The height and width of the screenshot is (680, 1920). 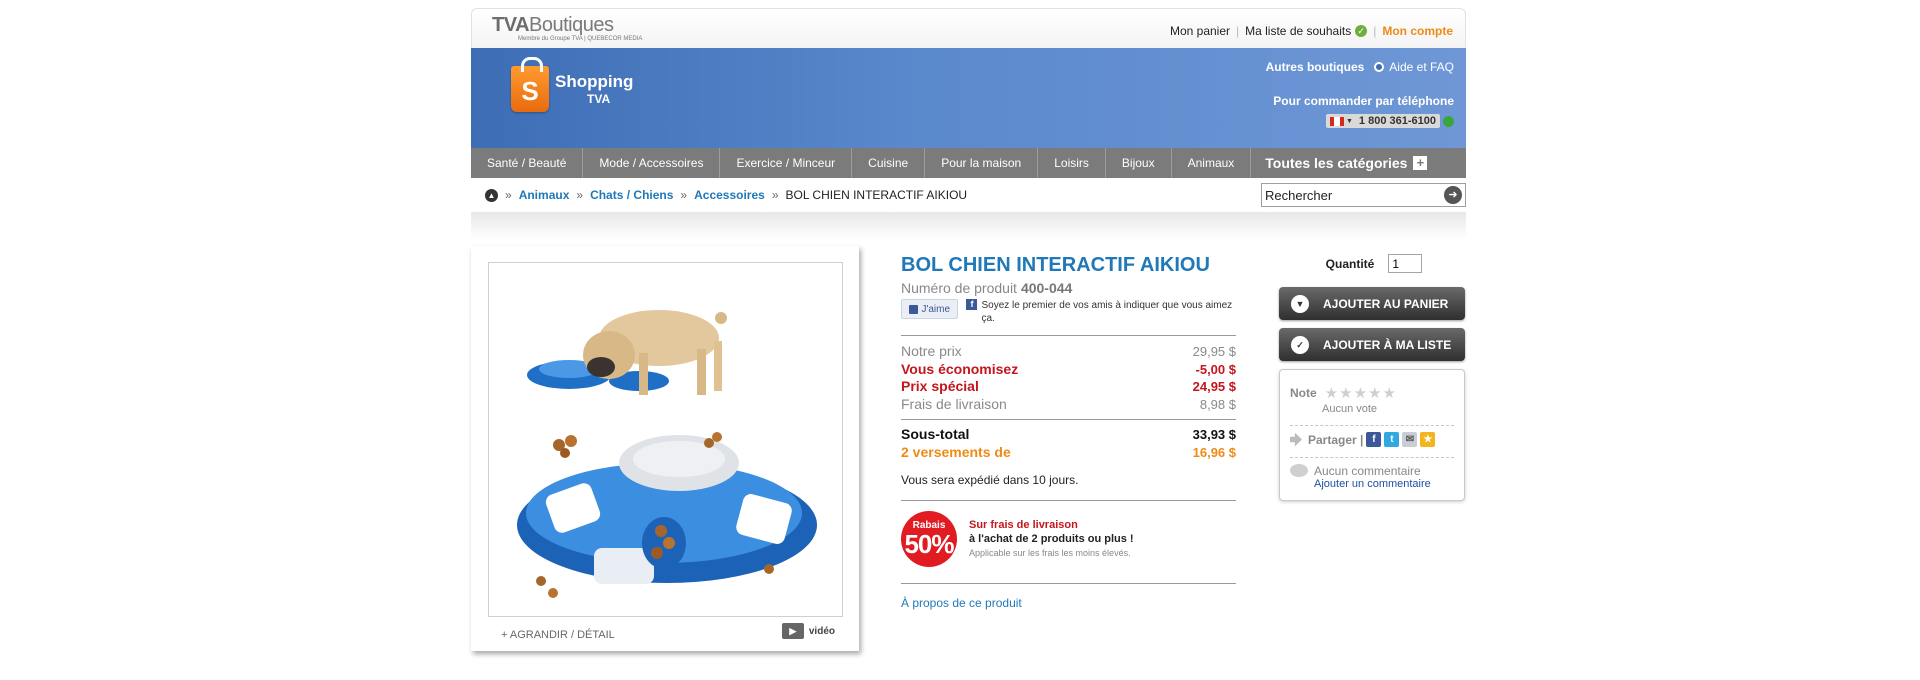 I want to click on quantity-input, so click(x=1405, y=263).